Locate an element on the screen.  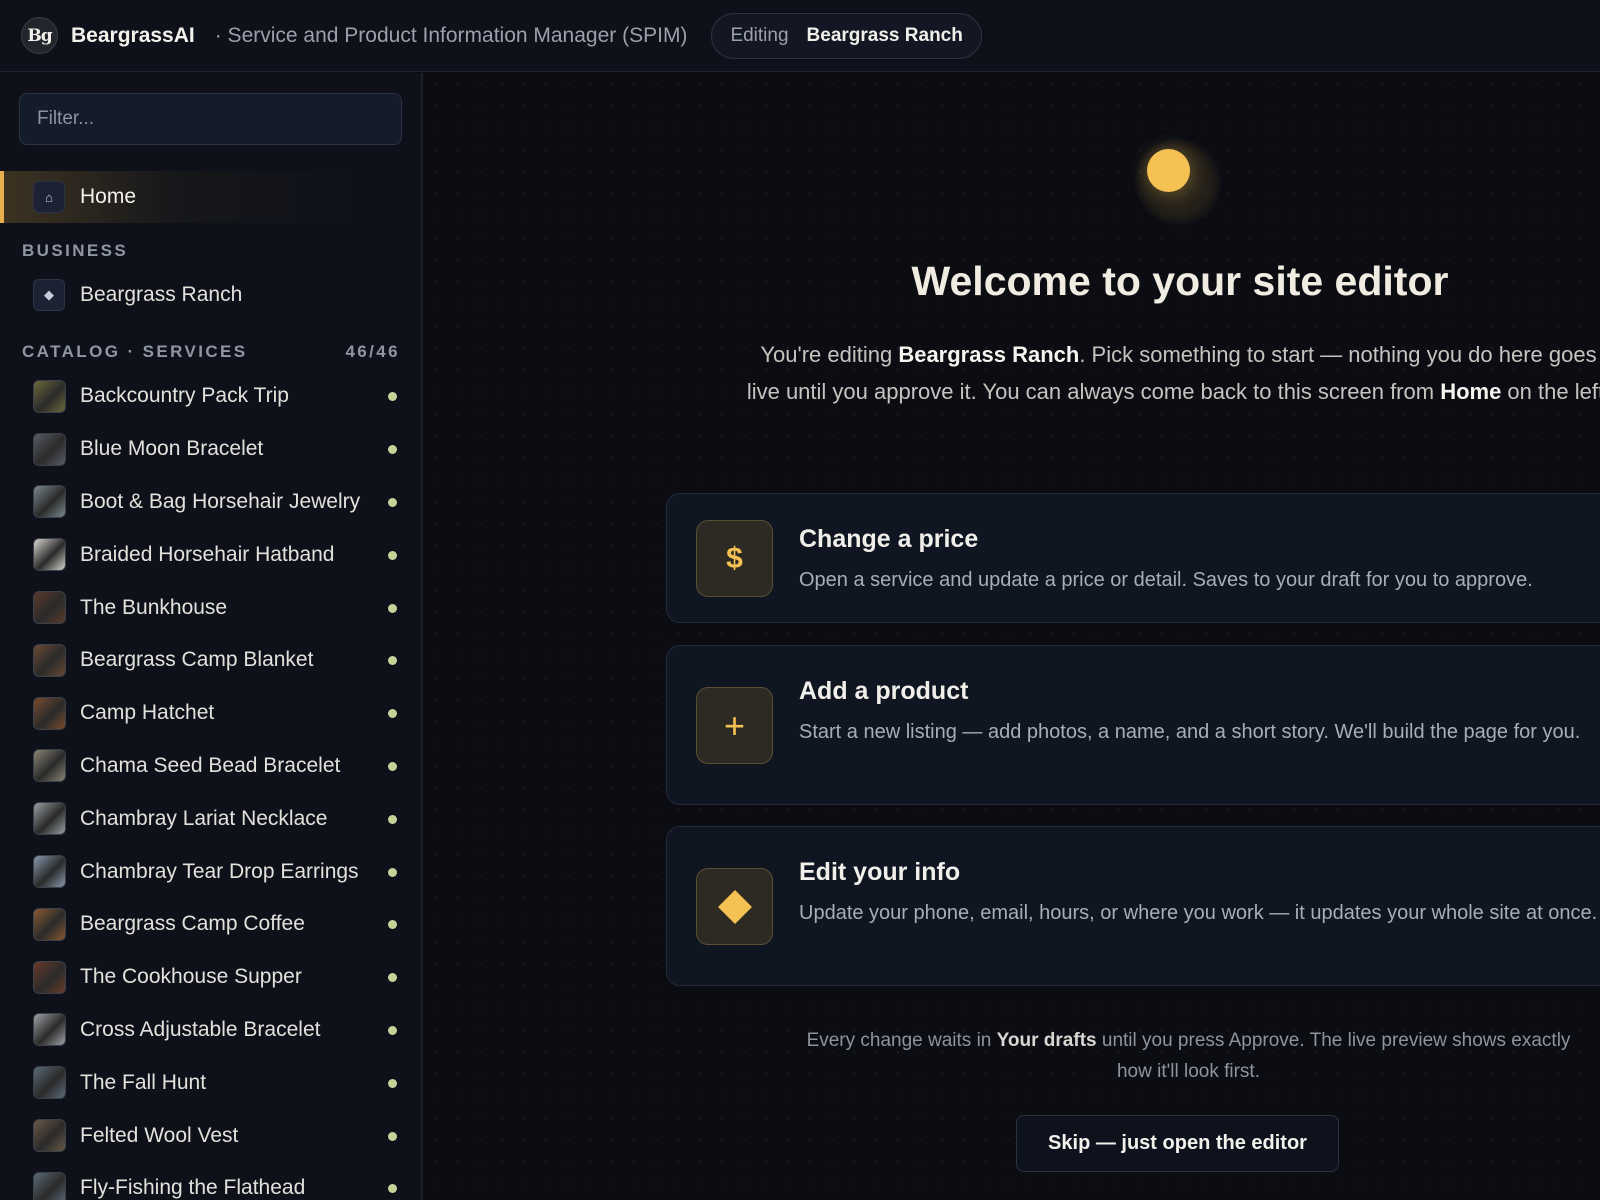
card-title: Edit your info is located at coordinates (880, 872).